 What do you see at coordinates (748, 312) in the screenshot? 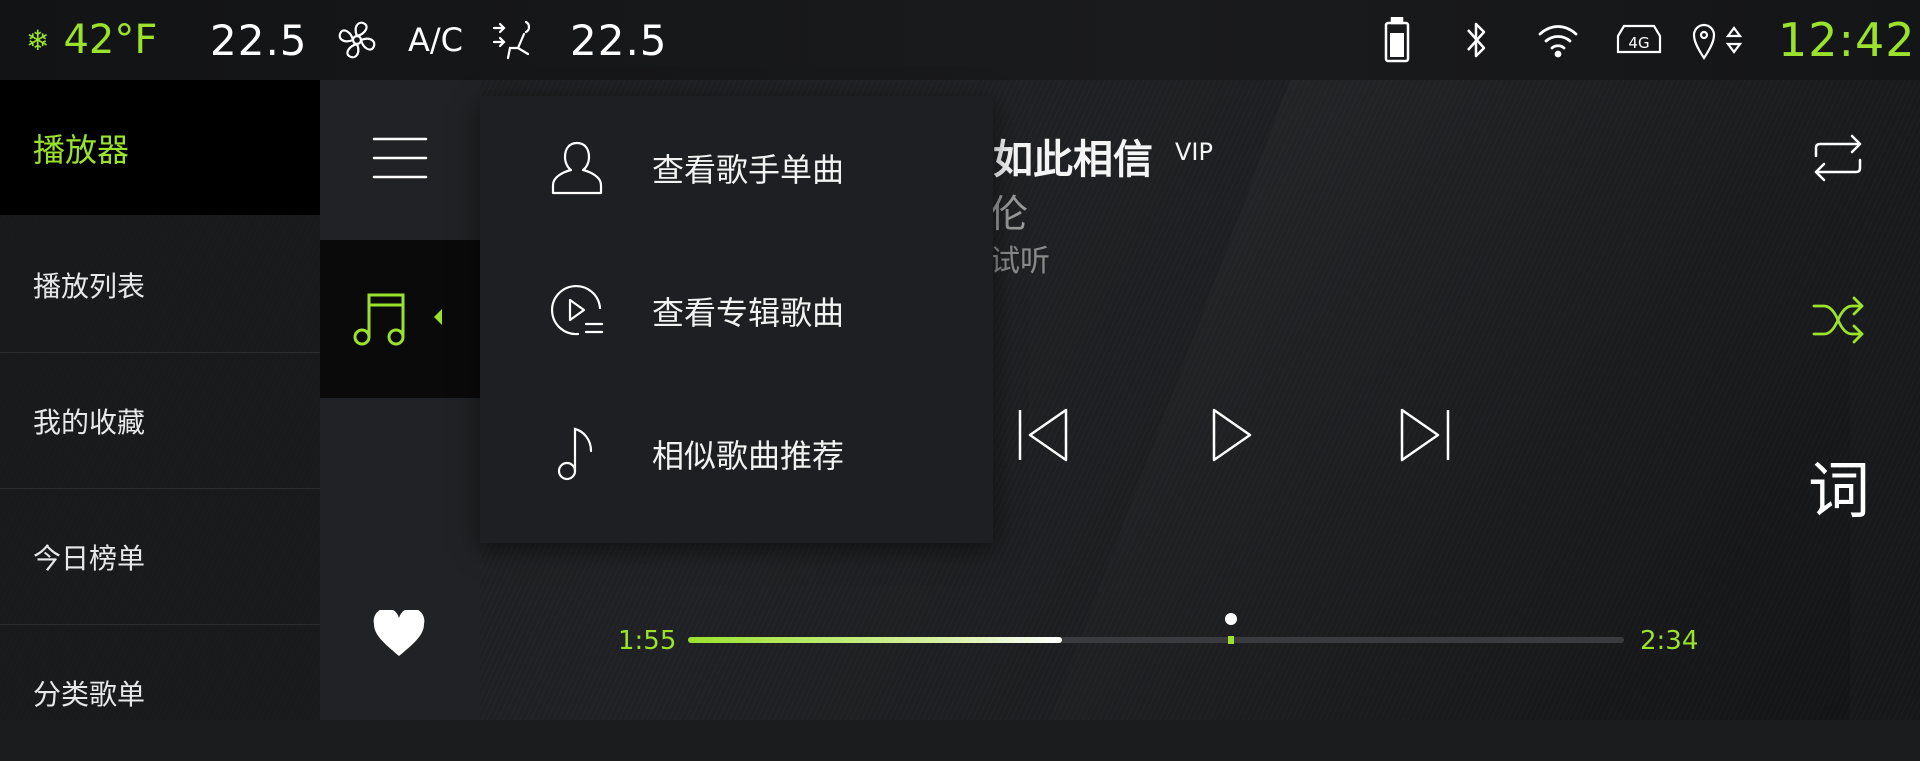
I see `menu-item-label: 查看专辑歌曲` at bounding box center [748, 312].